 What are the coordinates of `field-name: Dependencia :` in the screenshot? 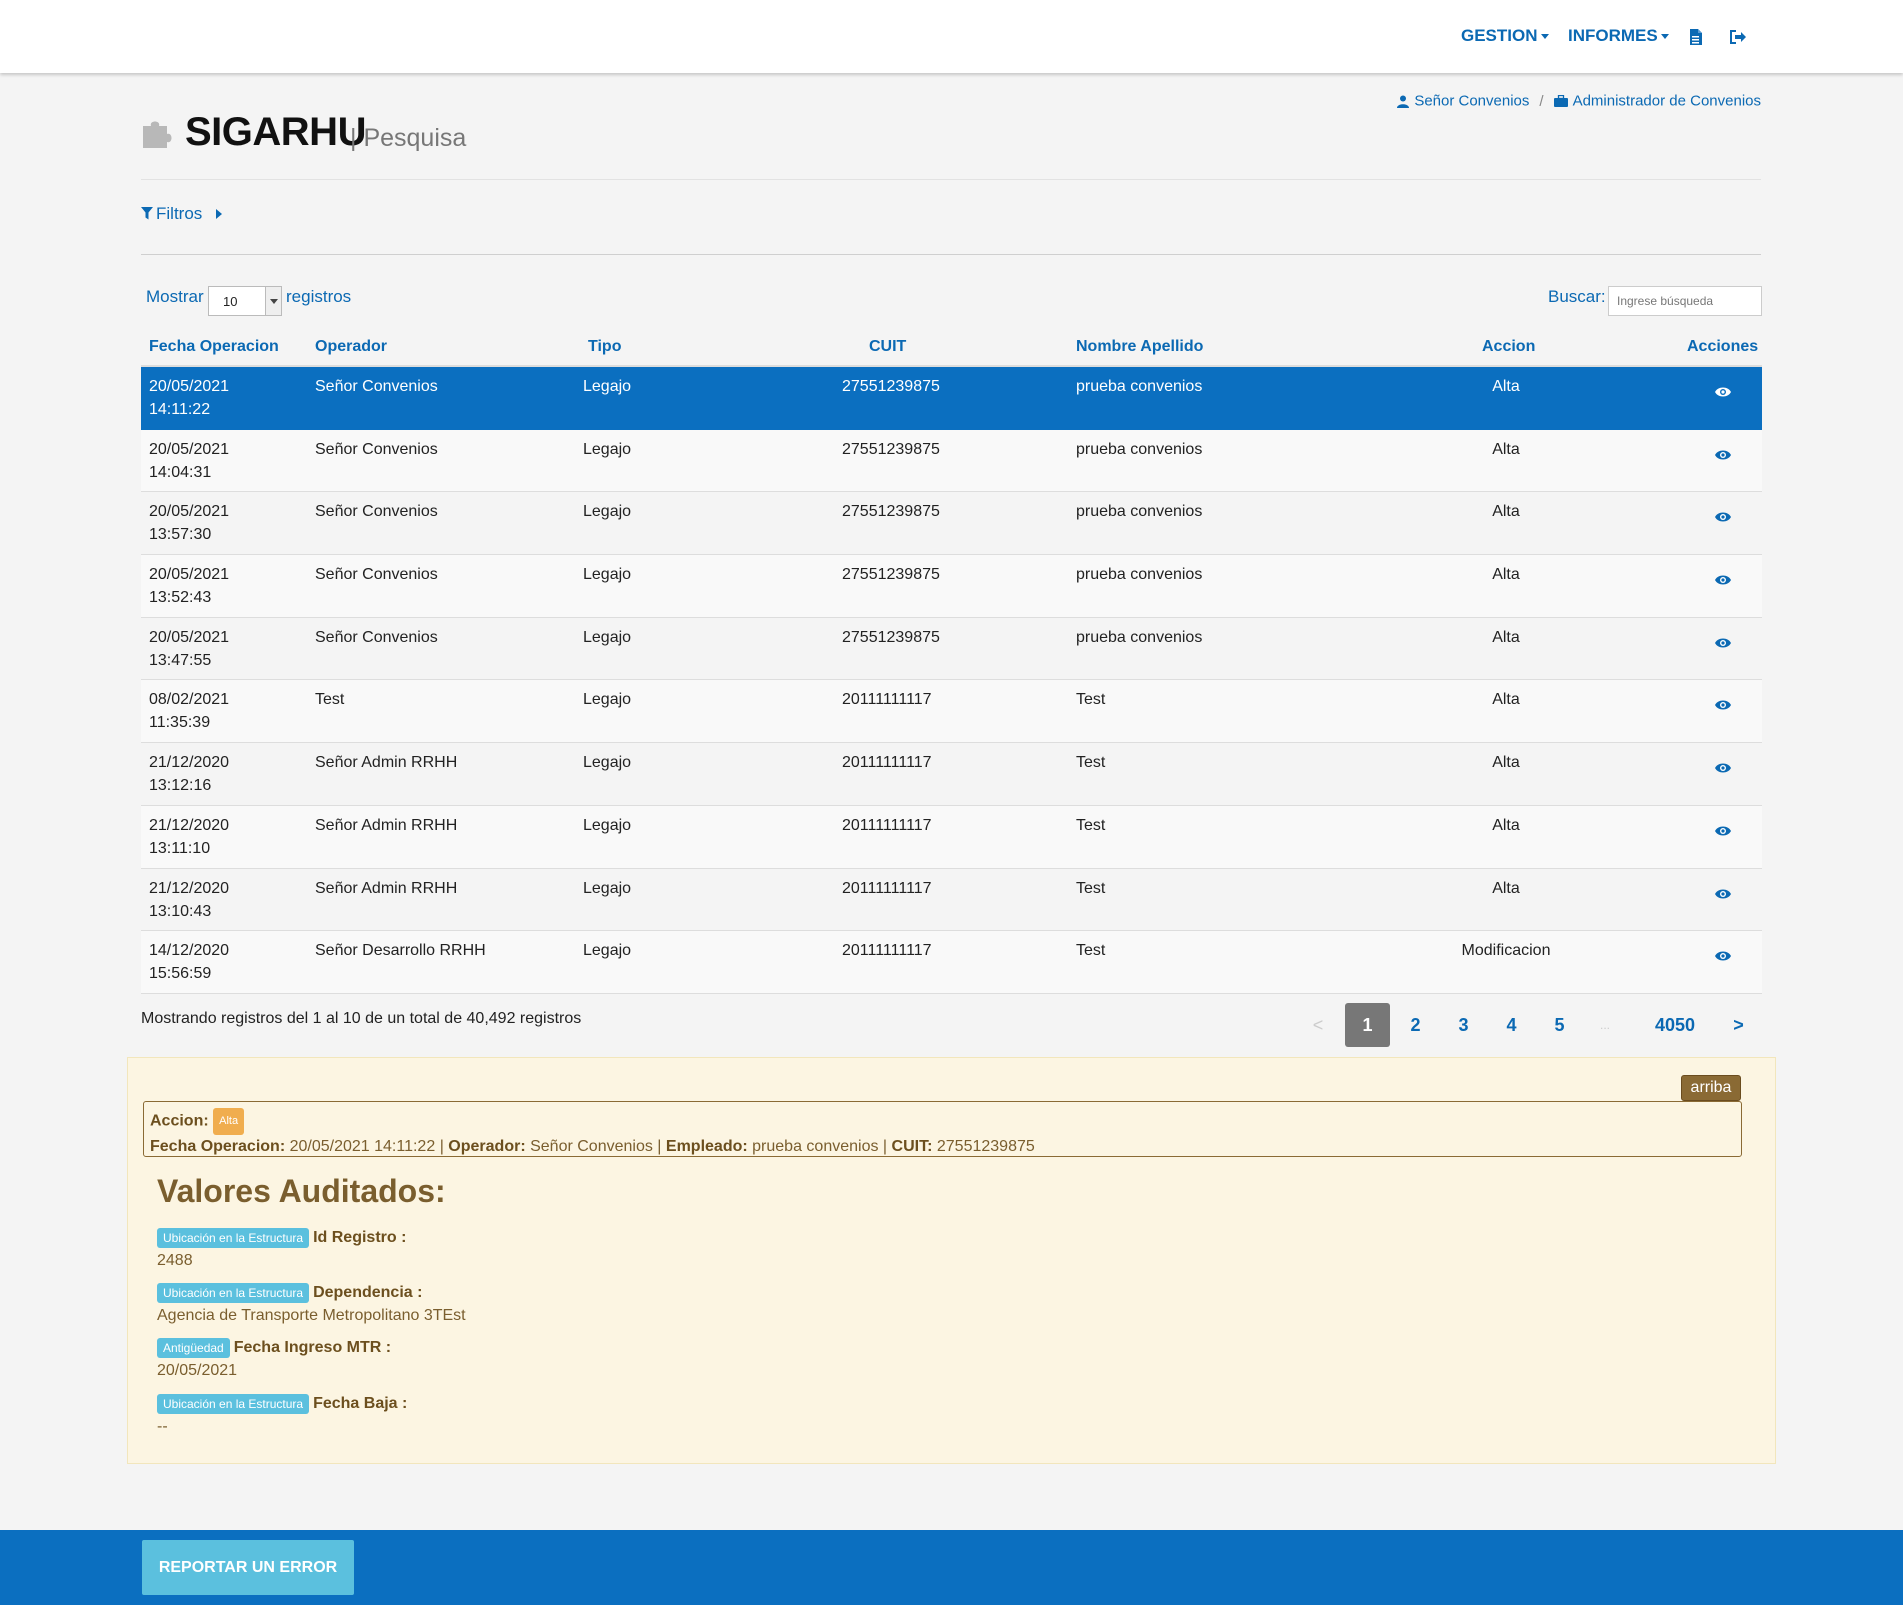 It's located at (368, 1292).